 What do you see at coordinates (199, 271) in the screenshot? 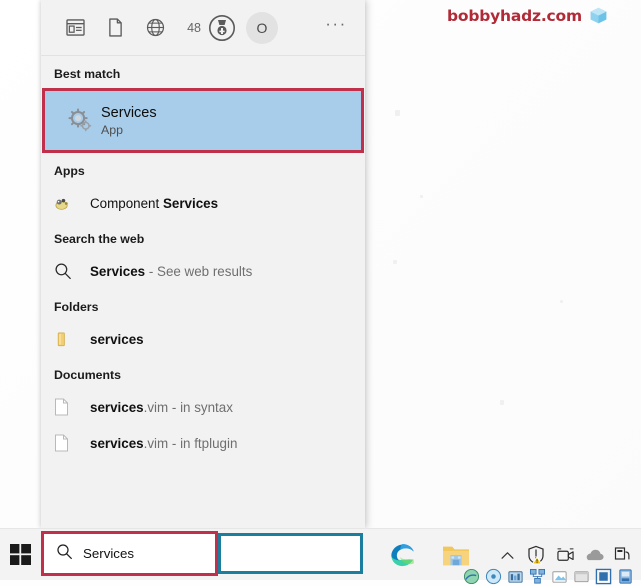
I see `result-suffix: - See web results` at bounding box center [199, 271].